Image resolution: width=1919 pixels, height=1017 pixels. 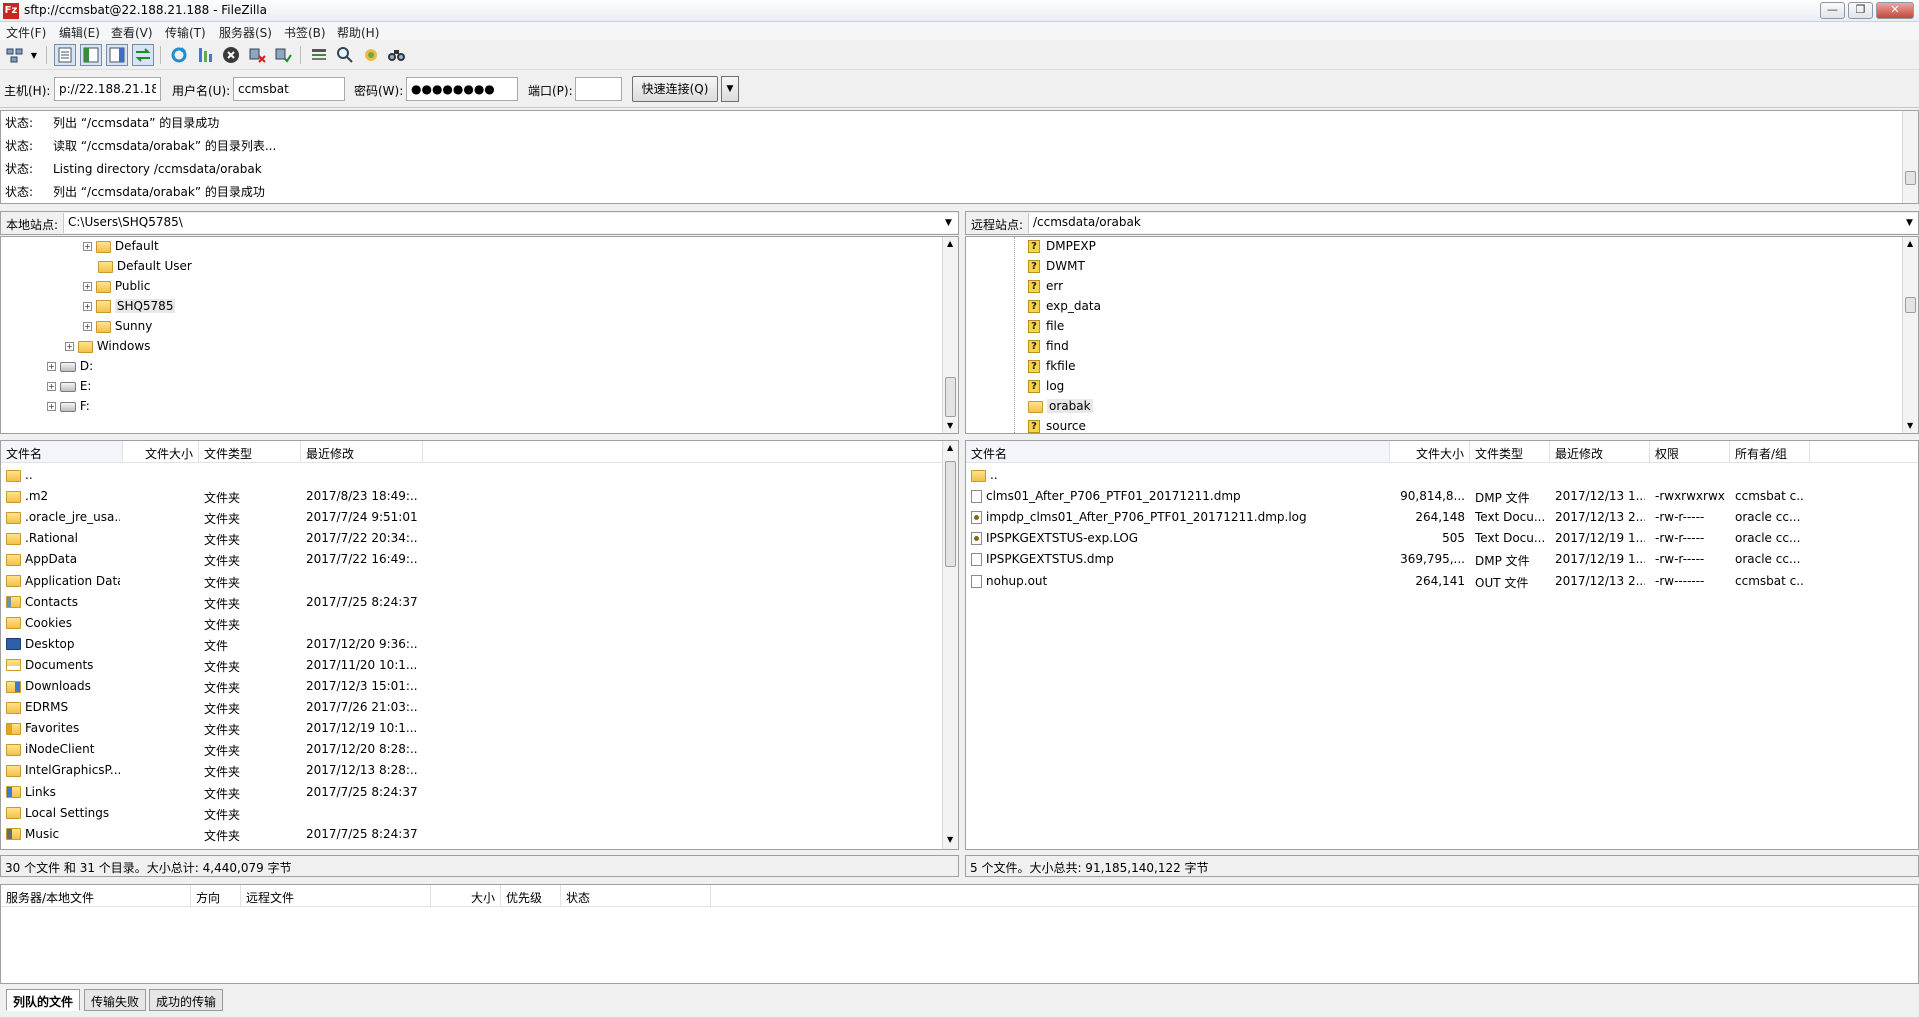 What do you see at coordinates (950, 645) in the screenshot?
I see `local-list-scrollbar: ▲ ▼` at bounding box center [950, 645].